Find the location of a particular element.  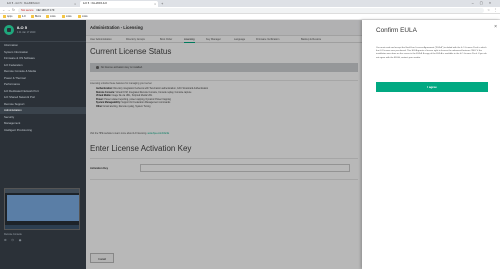

back-icon: ← is located at coordinates (4, 10).